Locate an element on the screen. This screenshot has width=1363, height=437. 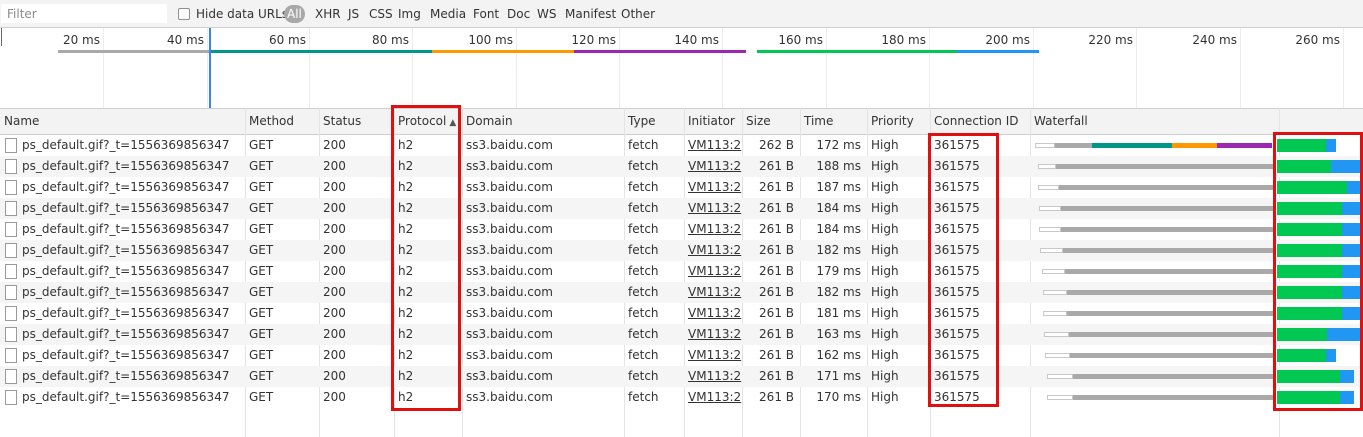
cell-priority: High is located at coordinates (885, 397).